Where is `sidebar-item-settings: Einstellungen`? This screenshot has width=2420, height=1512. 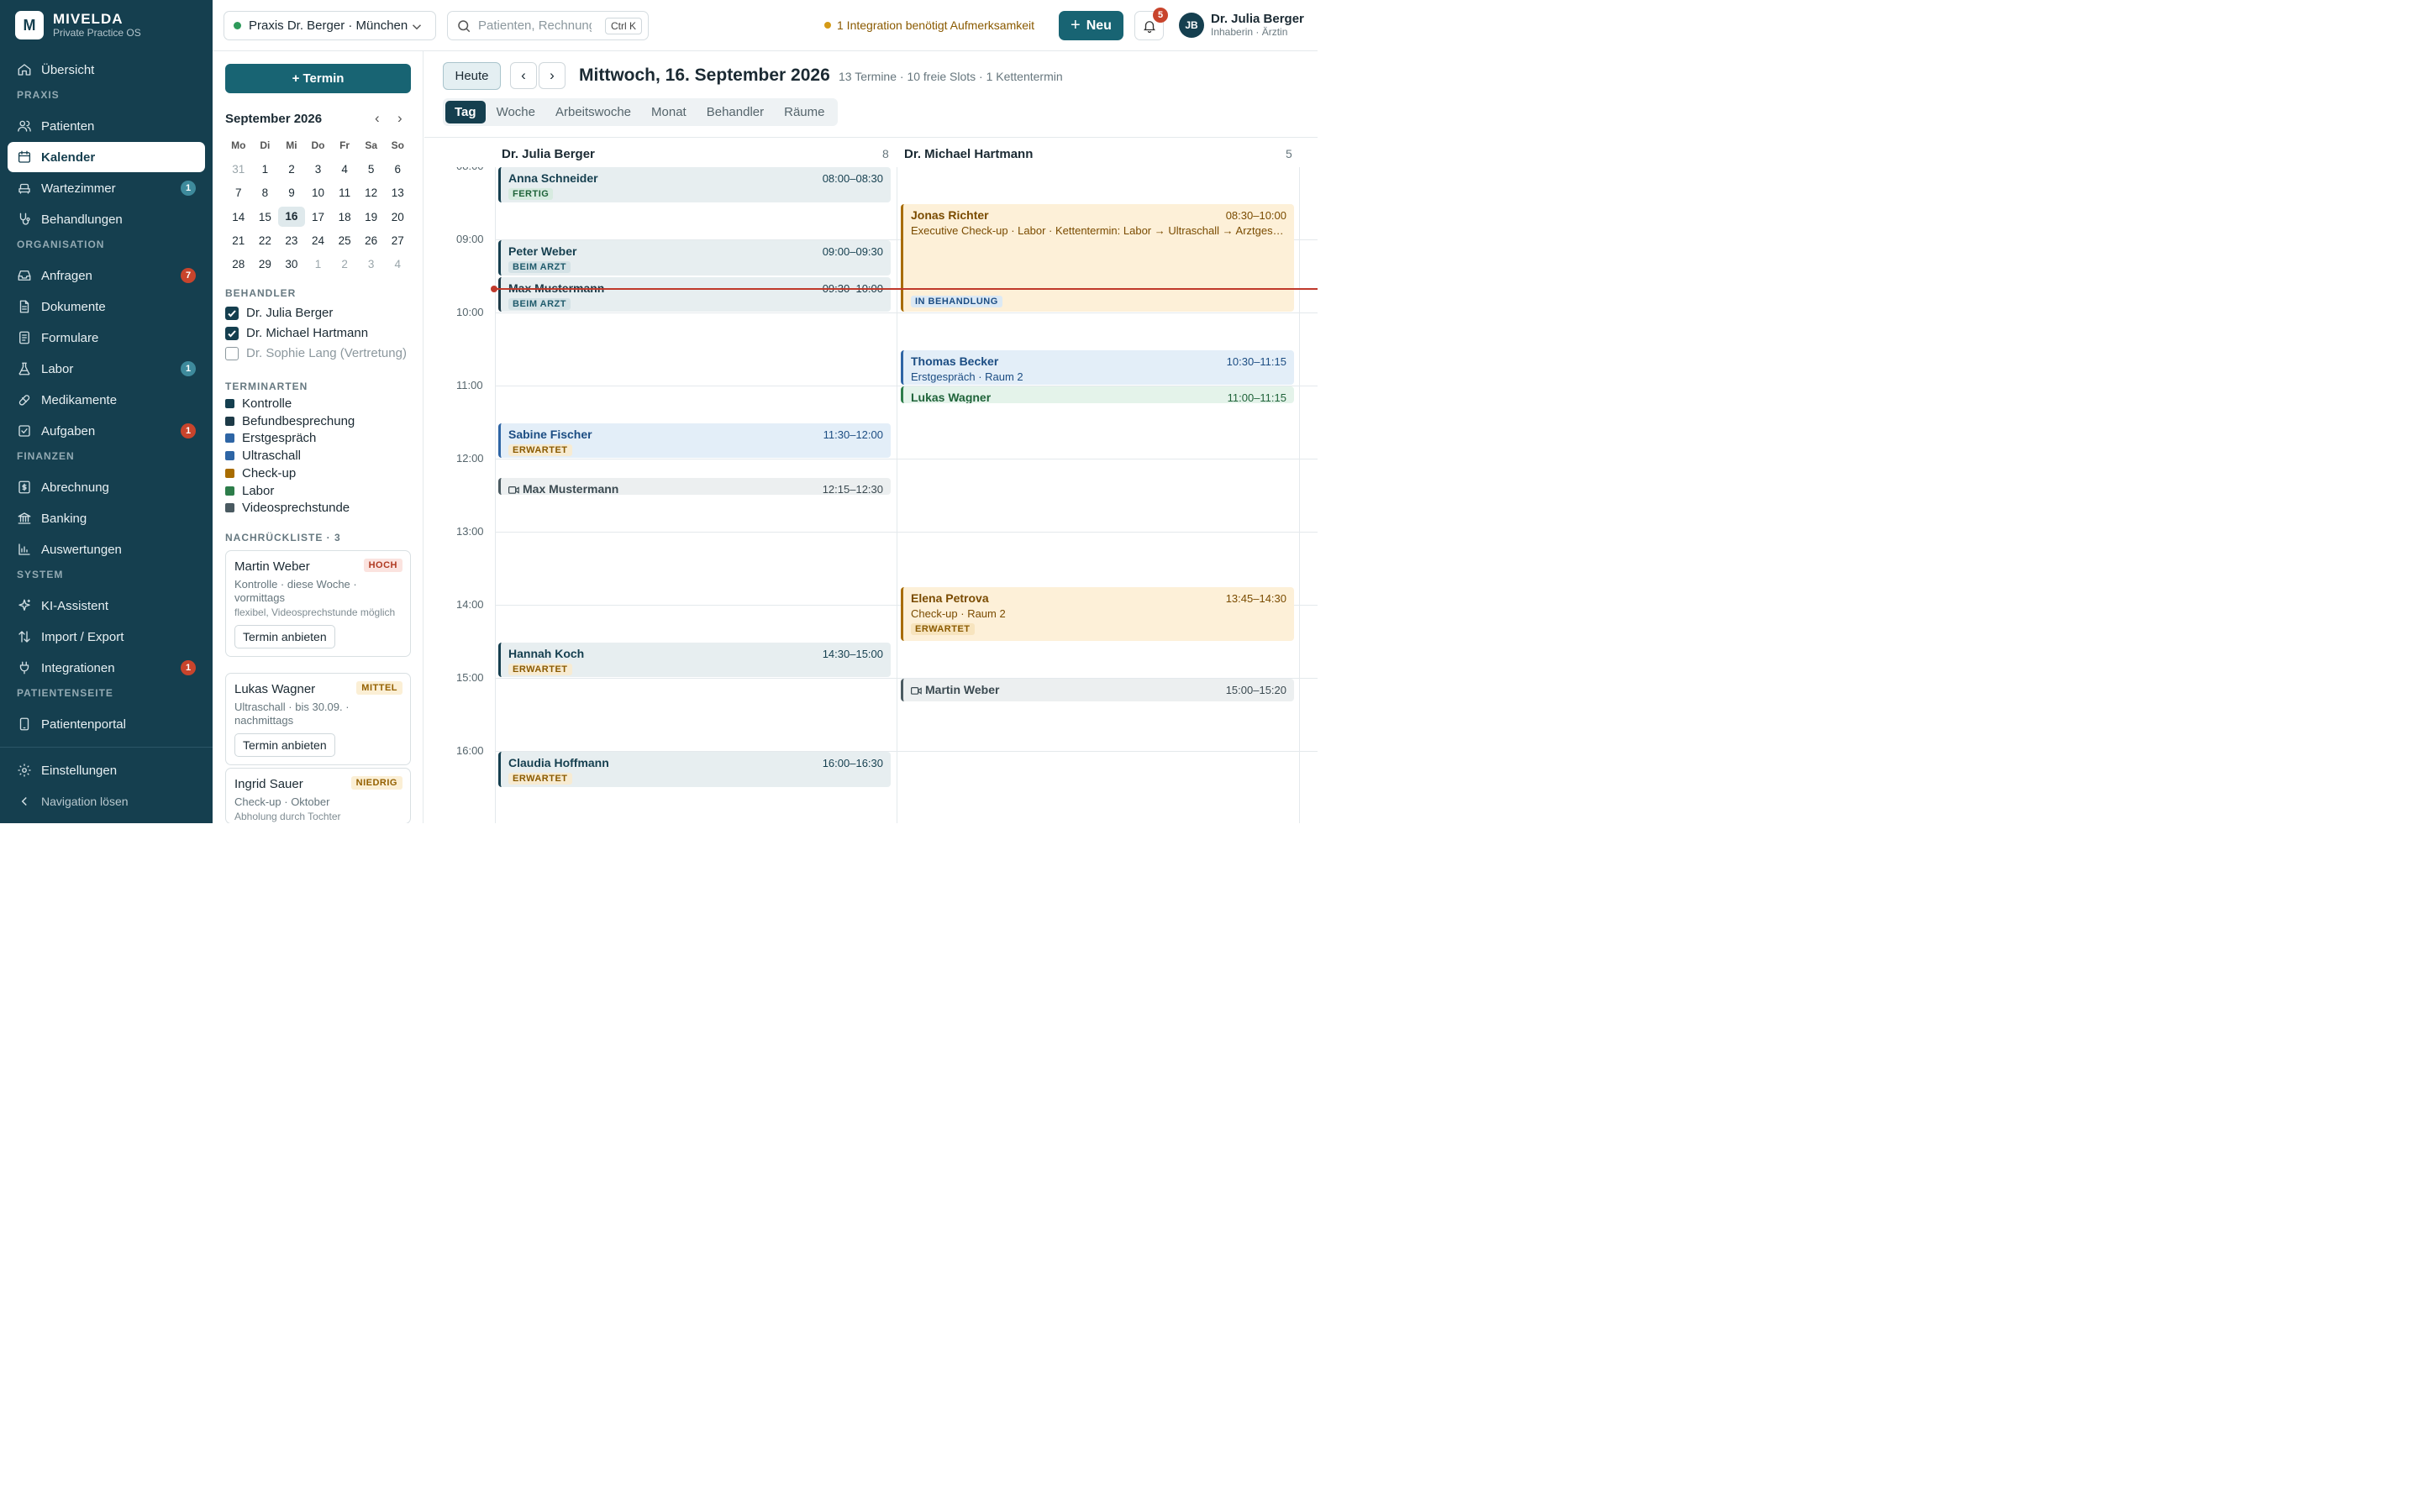 sidebar-item-settings: Einstellungen is located at coordinates (107, 770).